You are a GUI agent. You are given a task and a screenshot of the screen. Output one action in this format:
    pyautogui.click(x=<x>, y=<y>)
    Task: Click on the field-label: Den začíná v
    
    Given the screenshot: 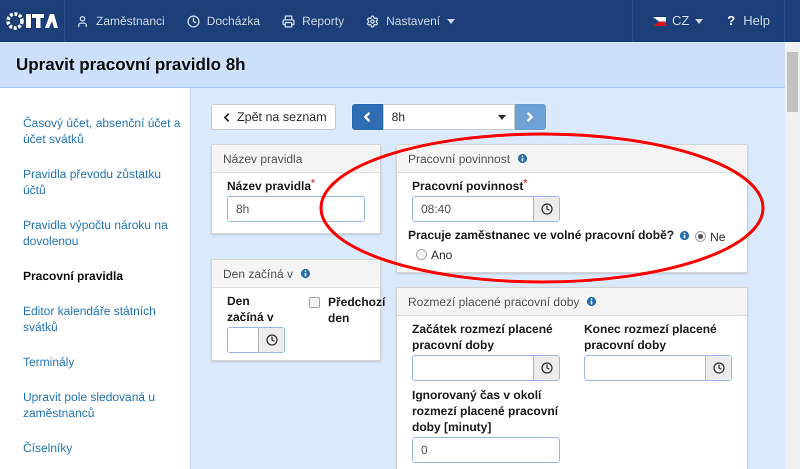 What is the action you would take?
    pyautogui.click(x=251, y=309)
    